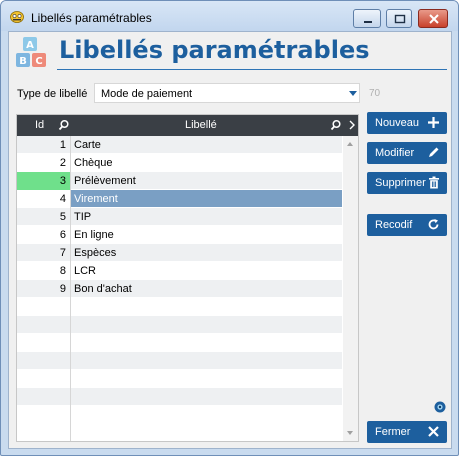 This screenshot has height=456, width=459. I want to click on table-row: 9 Bon d'achat, so click(179, 289).